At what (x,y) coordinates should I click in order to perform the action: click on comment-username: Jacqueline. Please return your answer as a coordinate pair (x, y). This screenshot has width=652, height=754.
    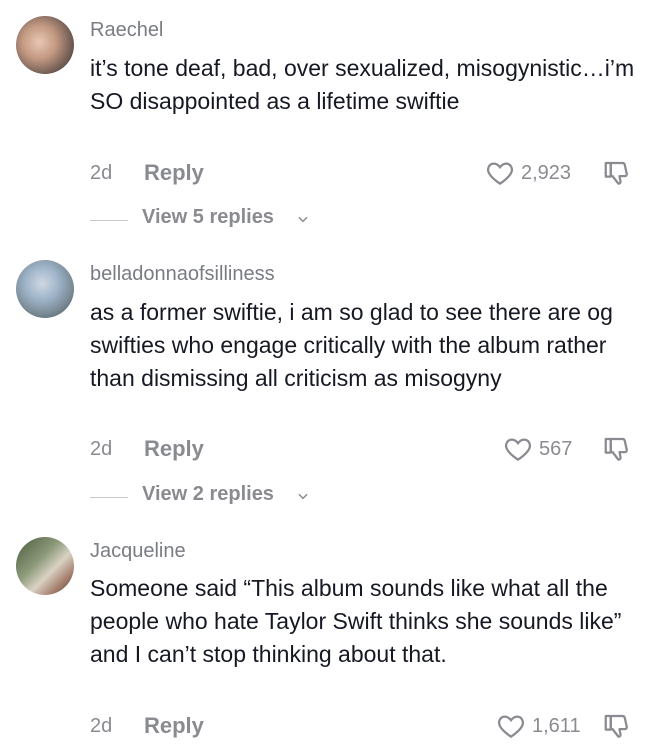
    Looking at the image, I should click on (138, 551).